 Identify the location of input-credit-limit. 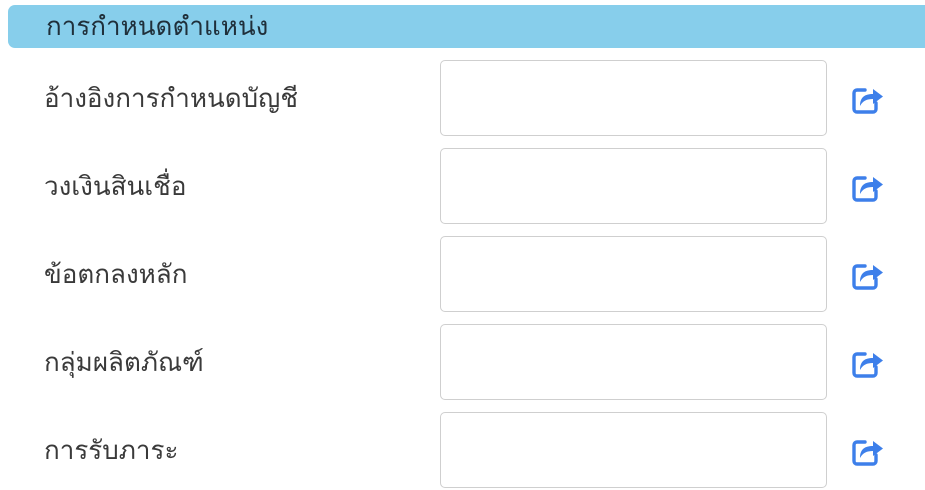
(633, 186).